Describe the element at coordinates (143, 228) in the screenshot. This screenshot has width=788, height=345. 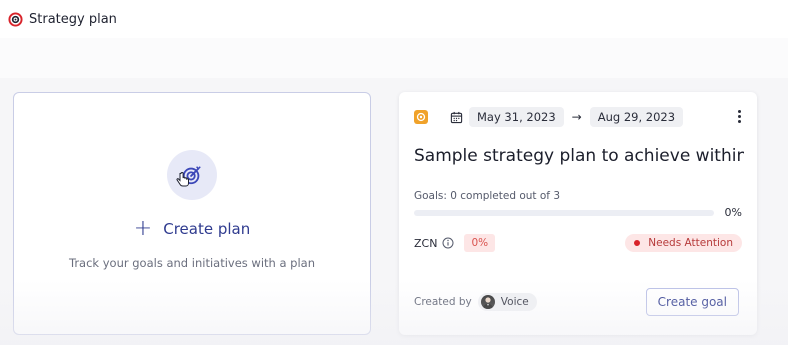
I see `plus-icon: +` at that location.